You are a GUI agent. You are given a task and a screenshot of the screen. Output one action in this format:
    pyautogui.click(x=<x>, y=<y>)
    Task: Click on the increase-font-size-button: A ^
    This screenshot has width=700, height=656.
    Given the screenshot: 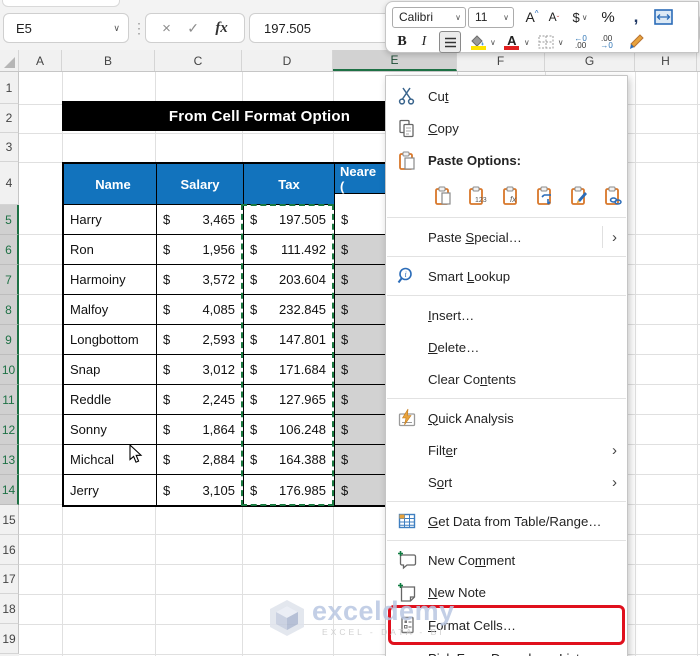 What is the action you would take?
    pyautogui.click(x=532, y=17)
    